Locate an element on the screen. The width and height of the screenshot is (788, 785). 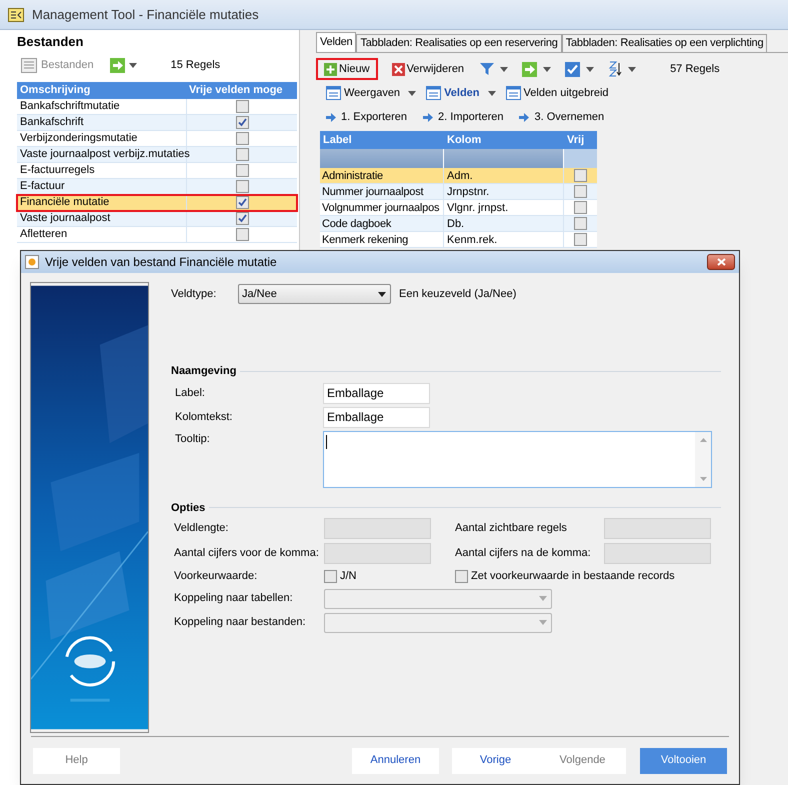
table-row: Administratie Adm. is located at coordinates (458, 176).